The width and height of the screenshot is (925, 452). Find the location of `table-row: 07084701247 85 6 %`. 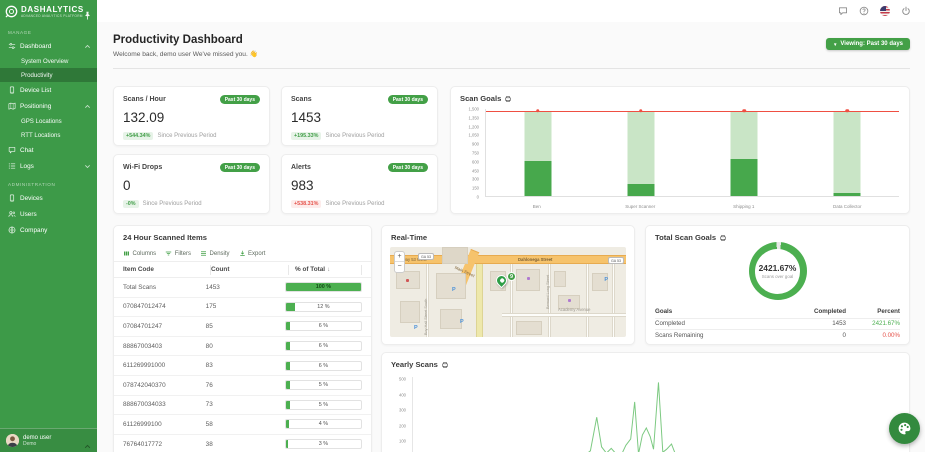

table-row: 07084701247 85 6 % is located at coordinates (242, 327).